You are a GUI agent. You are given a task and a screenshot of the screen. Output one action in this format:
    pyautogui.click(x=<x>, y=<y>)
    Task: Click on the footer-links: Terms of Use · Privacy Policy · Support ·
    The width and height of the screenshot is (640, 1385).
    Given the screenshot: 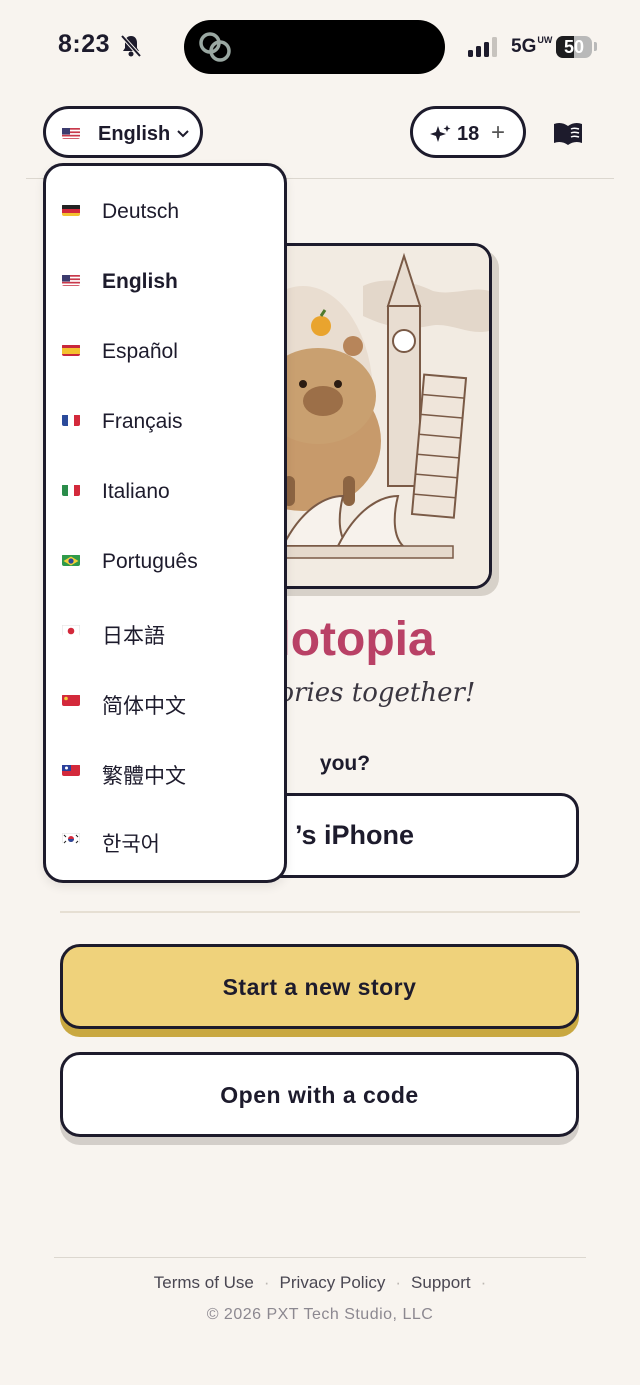 What is the action you would take?
    pyautogui.click(x=320, y=1282)
    